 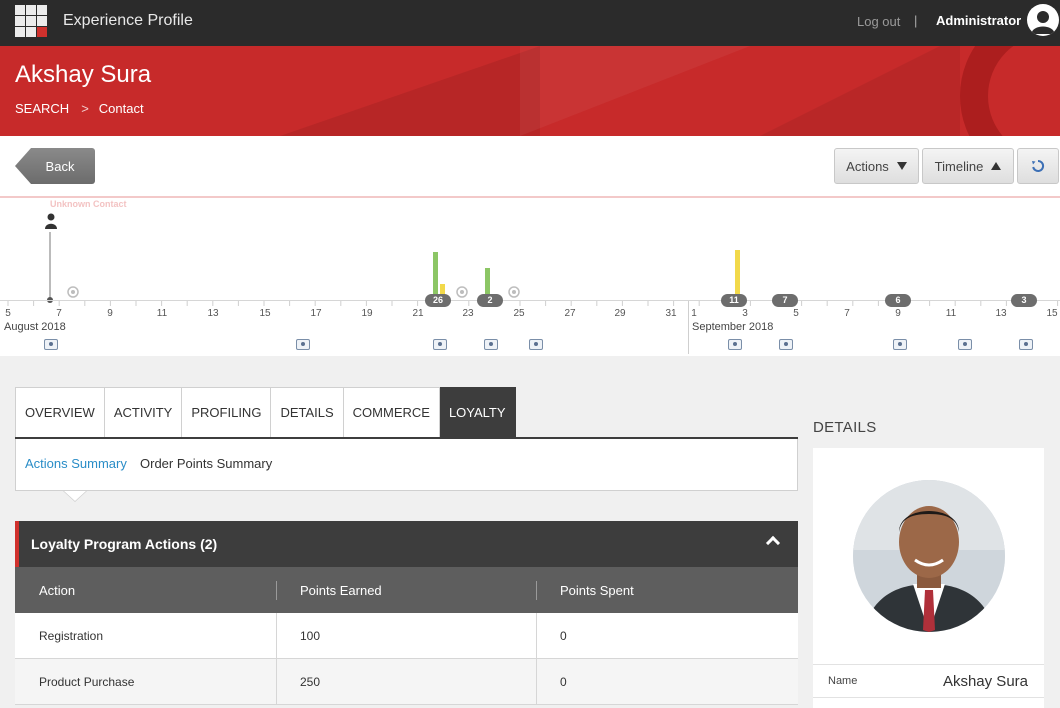 What do you see at coordinates (878, 21) in the screenshot?
I see `logout-link: Log out` at bounding box center [878, 21].